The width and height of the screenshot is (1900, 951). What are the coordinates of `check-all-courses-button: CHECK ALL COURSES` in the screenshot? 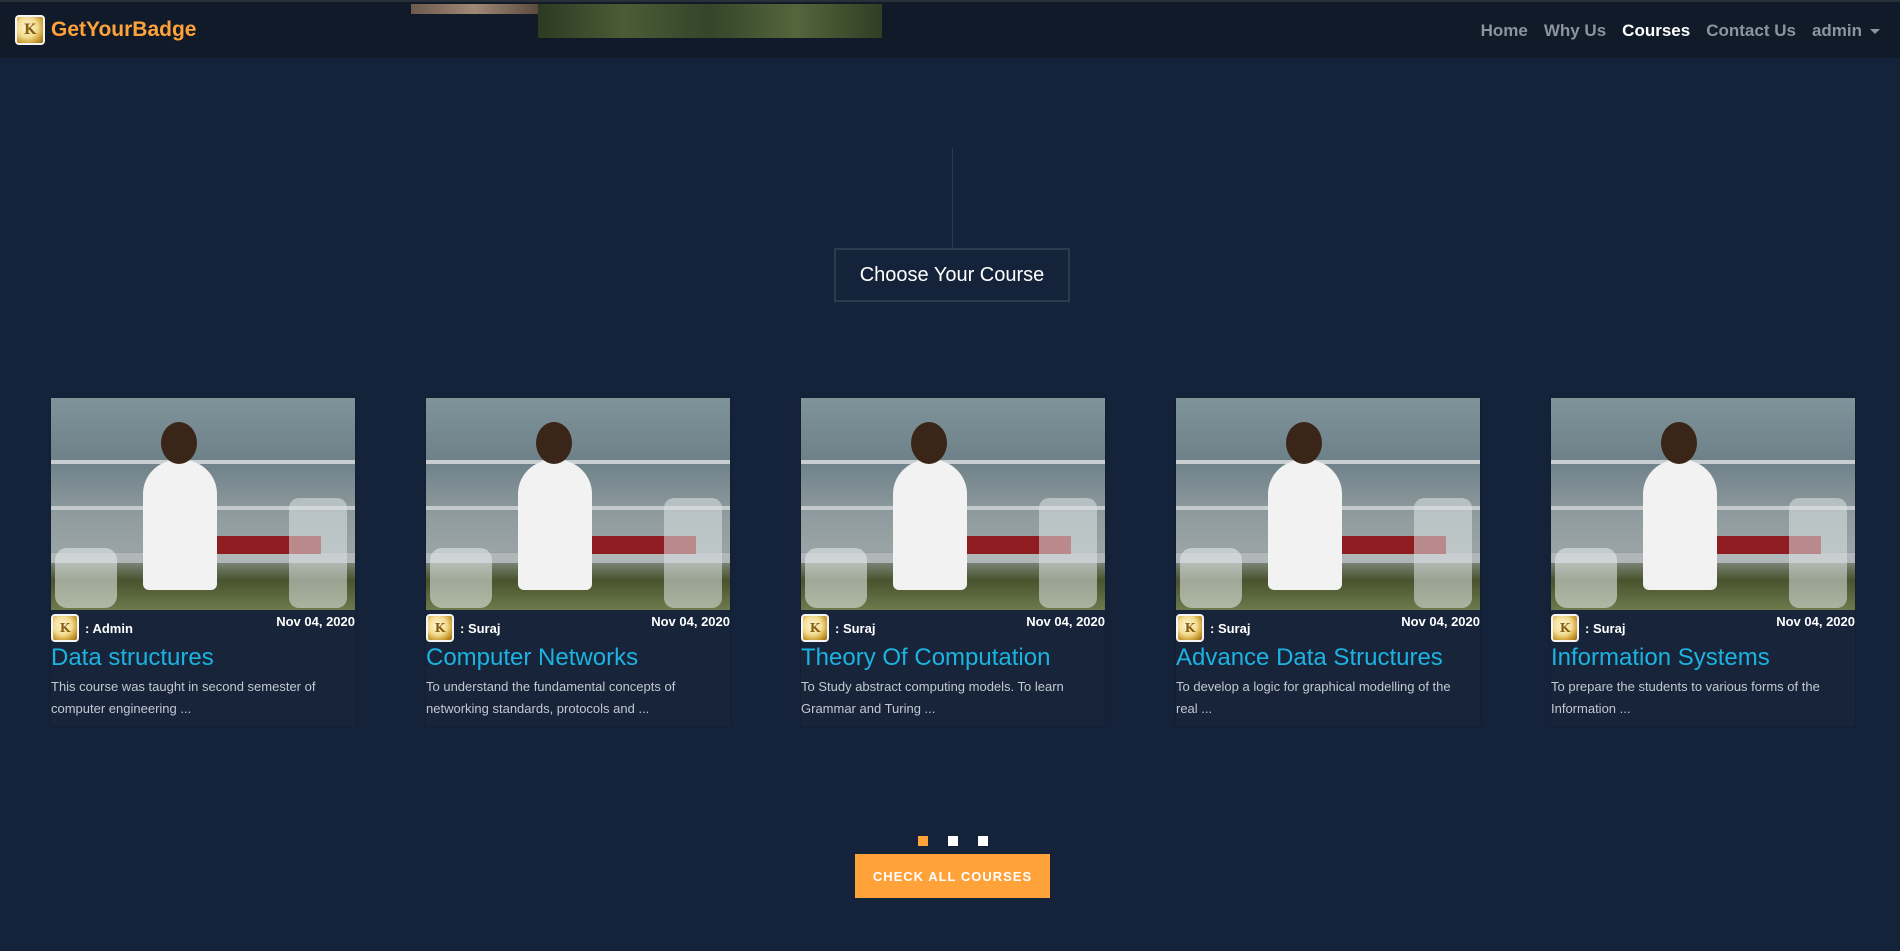 It's located at (952, 876).